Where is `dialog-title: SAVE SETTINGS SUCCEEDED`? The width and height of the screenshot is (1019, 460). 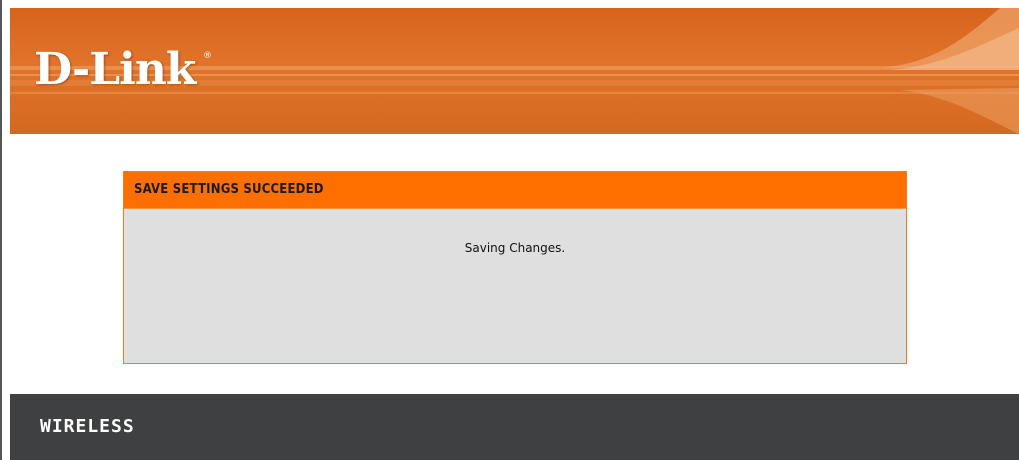
dialog-title: SAVE SETTINGS SUCCEEDED is located at coordinates (515, 190).